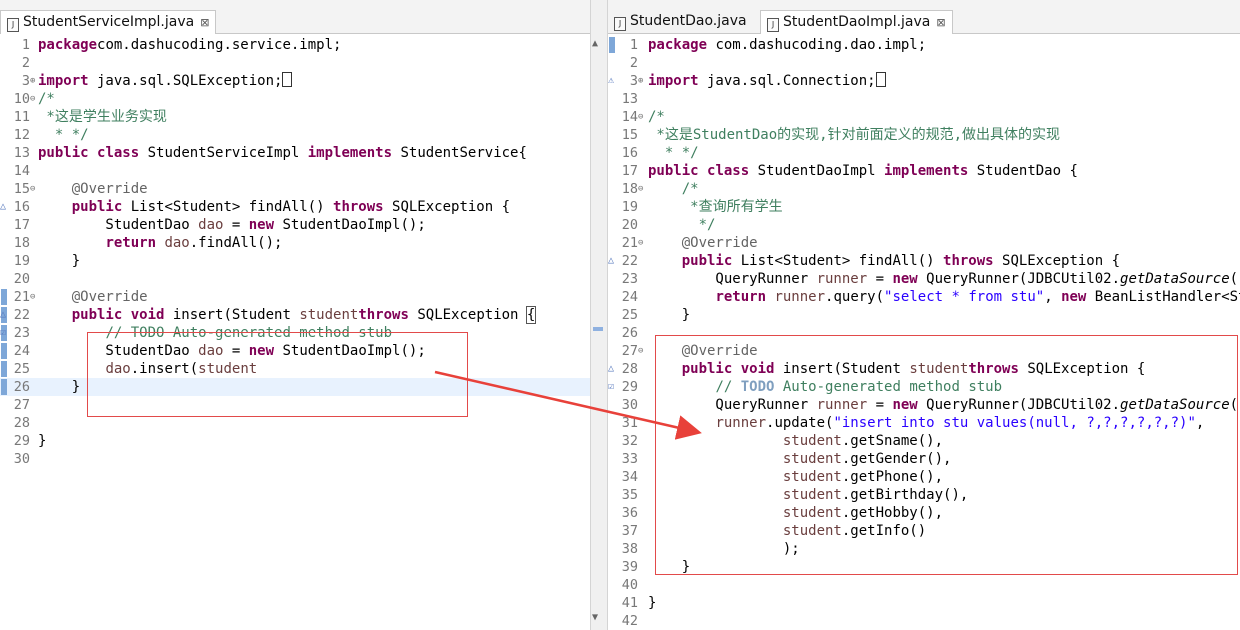 Image resolution: width=1240 pixels, height=630 pixels. I want to click on scroll-down-icon: ▼, so click(595, 617).